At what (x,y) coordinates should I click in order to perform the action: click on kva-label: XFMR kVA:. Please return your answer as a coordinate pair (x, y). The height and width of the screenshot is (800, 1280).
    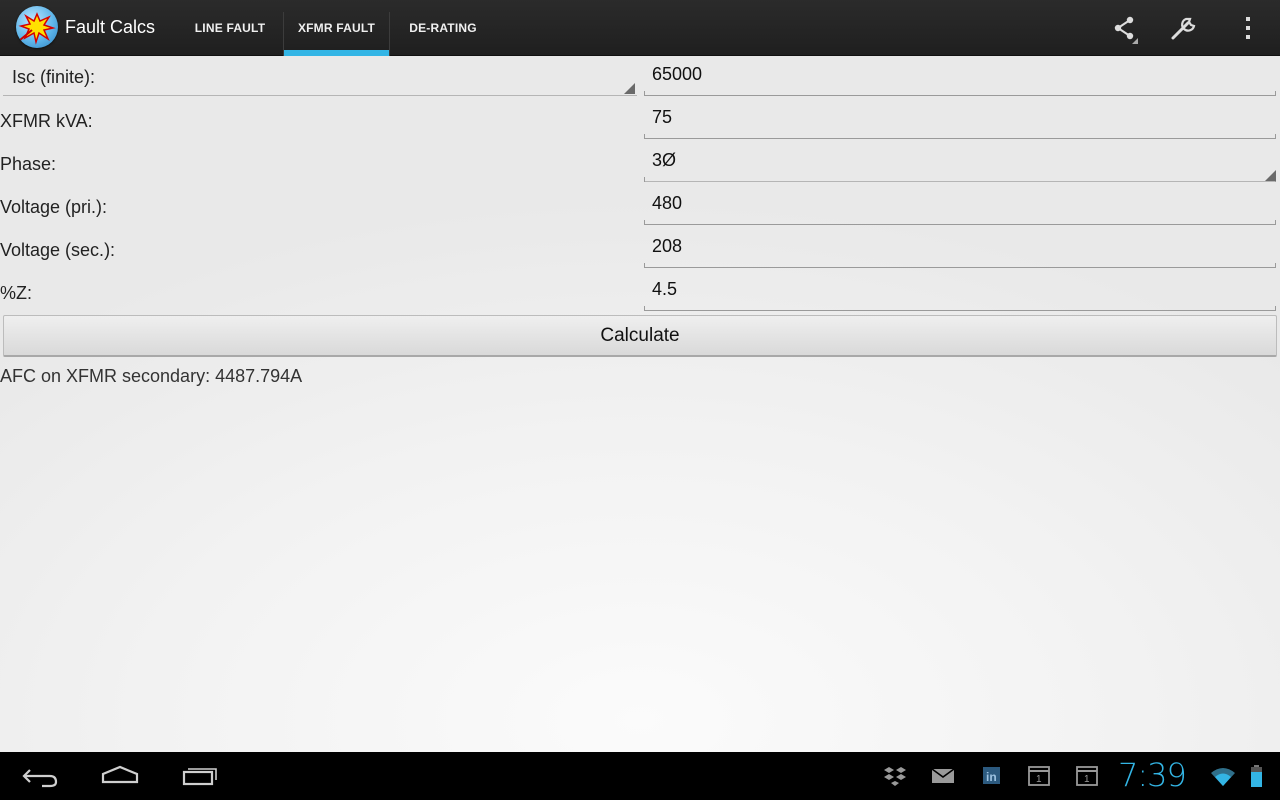
    Looking at the image, I should click on (46, 121).